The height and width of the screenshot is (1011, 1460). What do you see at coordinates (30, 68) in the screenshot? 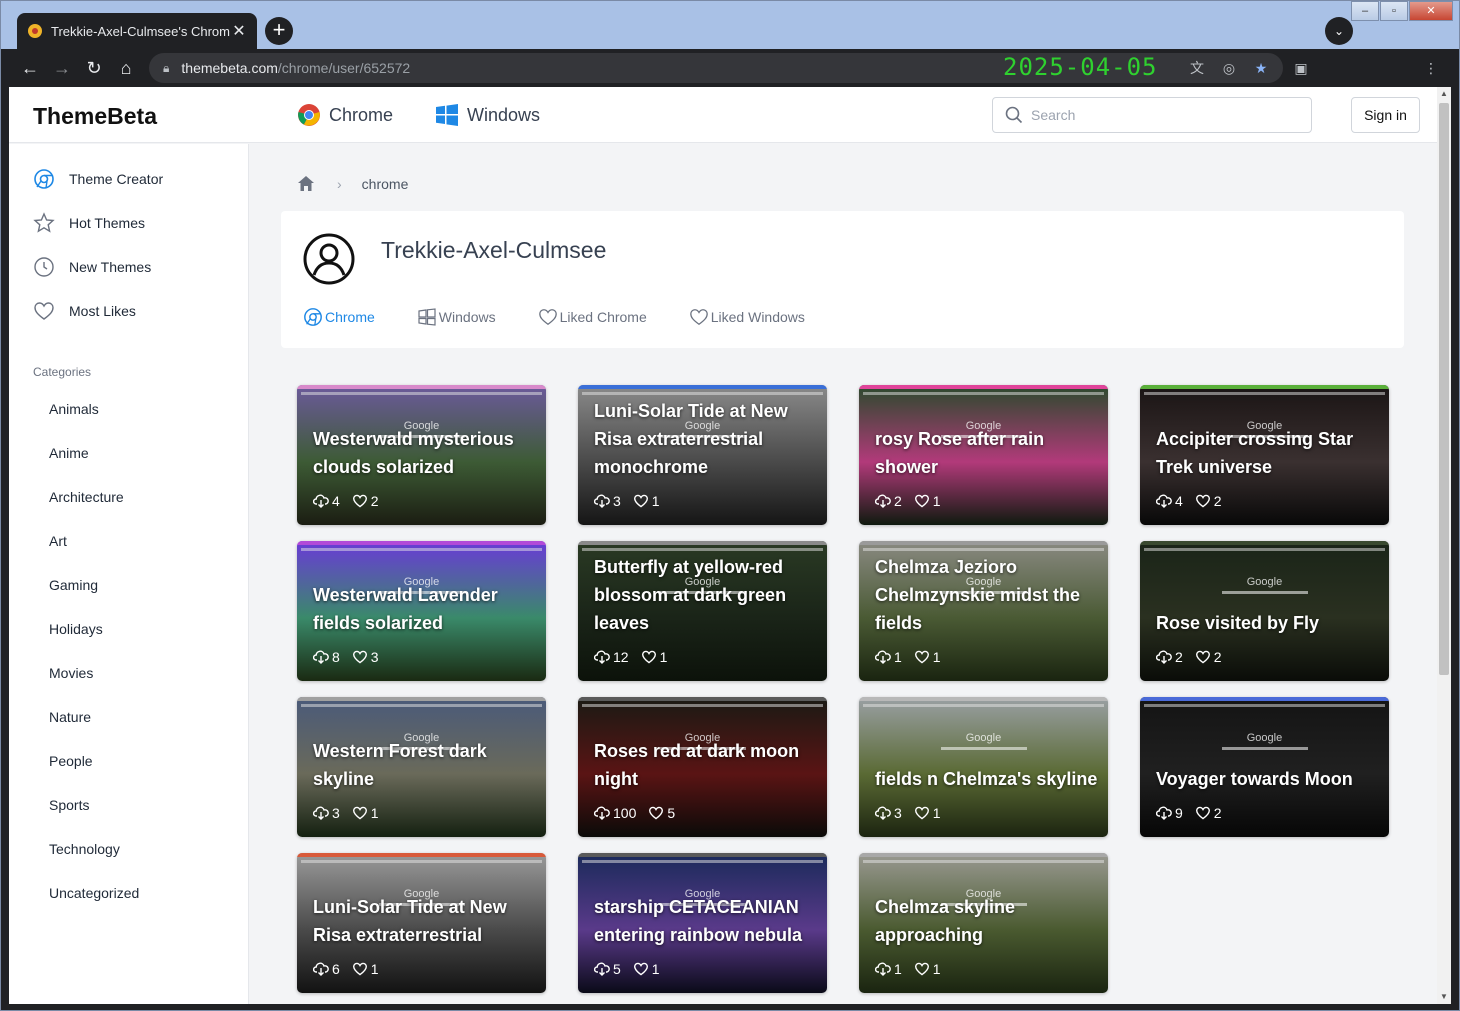
I see `back-icon: ←` at bounding box center [30, 68].